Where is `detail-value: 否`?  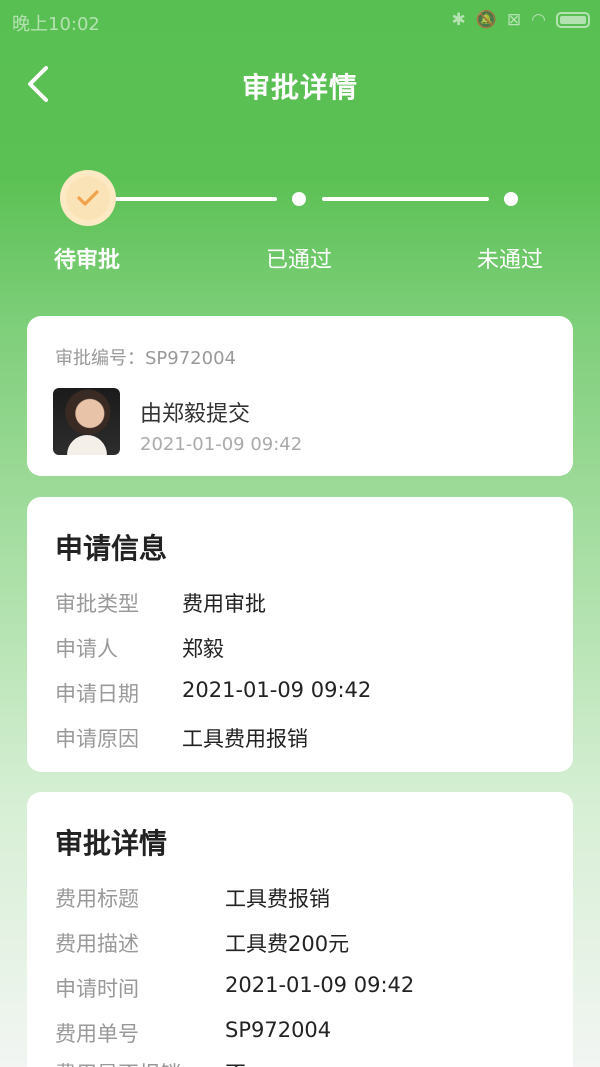
detail-value: 否 is located at coordinates (235, 1062).